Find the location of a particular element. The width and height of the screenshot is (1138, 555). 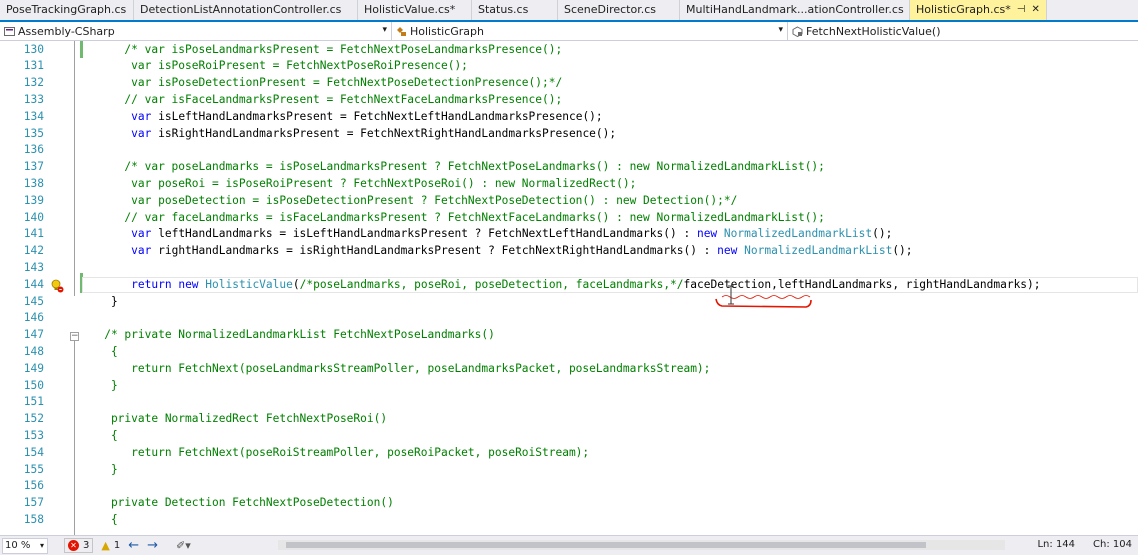

tab-label: HolisticGraph.cs* is located at coordinates (963, 9).